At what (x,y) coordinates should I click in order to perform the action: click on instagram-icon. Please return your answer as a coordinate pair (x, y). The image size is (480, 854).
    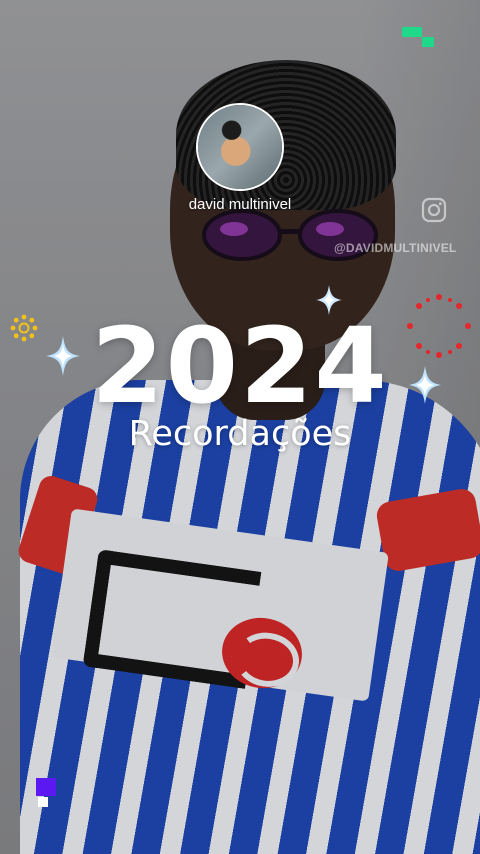
    Looking at the image, I should click on (434, 210).